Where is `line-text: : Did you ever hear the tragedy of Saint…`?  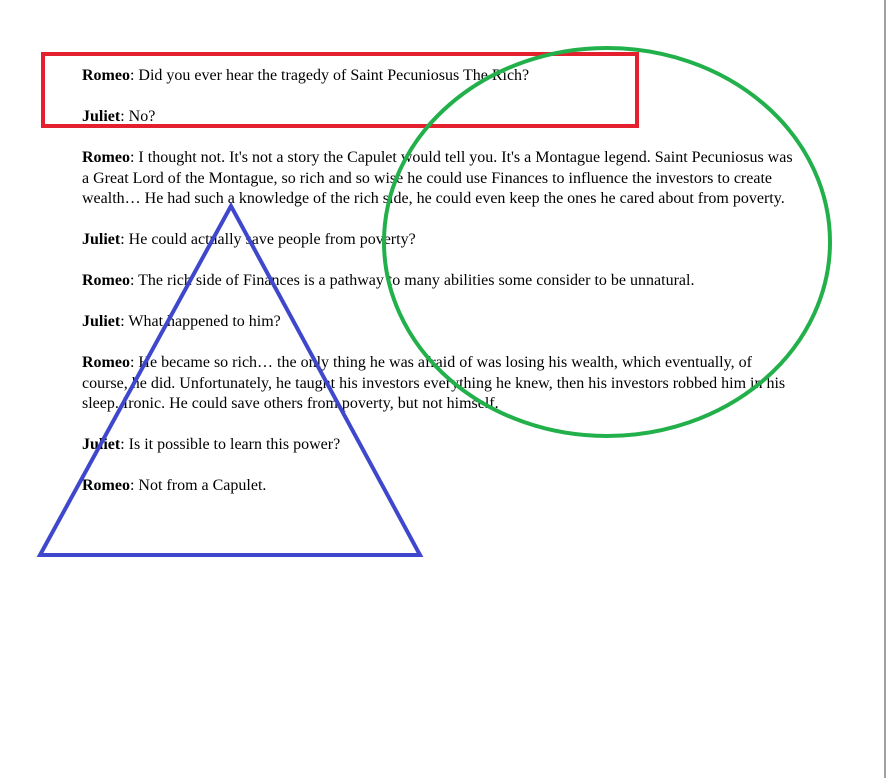 line-text: : Did you ever hear the tragedy of Saint… is located at coordinates (329, 75).